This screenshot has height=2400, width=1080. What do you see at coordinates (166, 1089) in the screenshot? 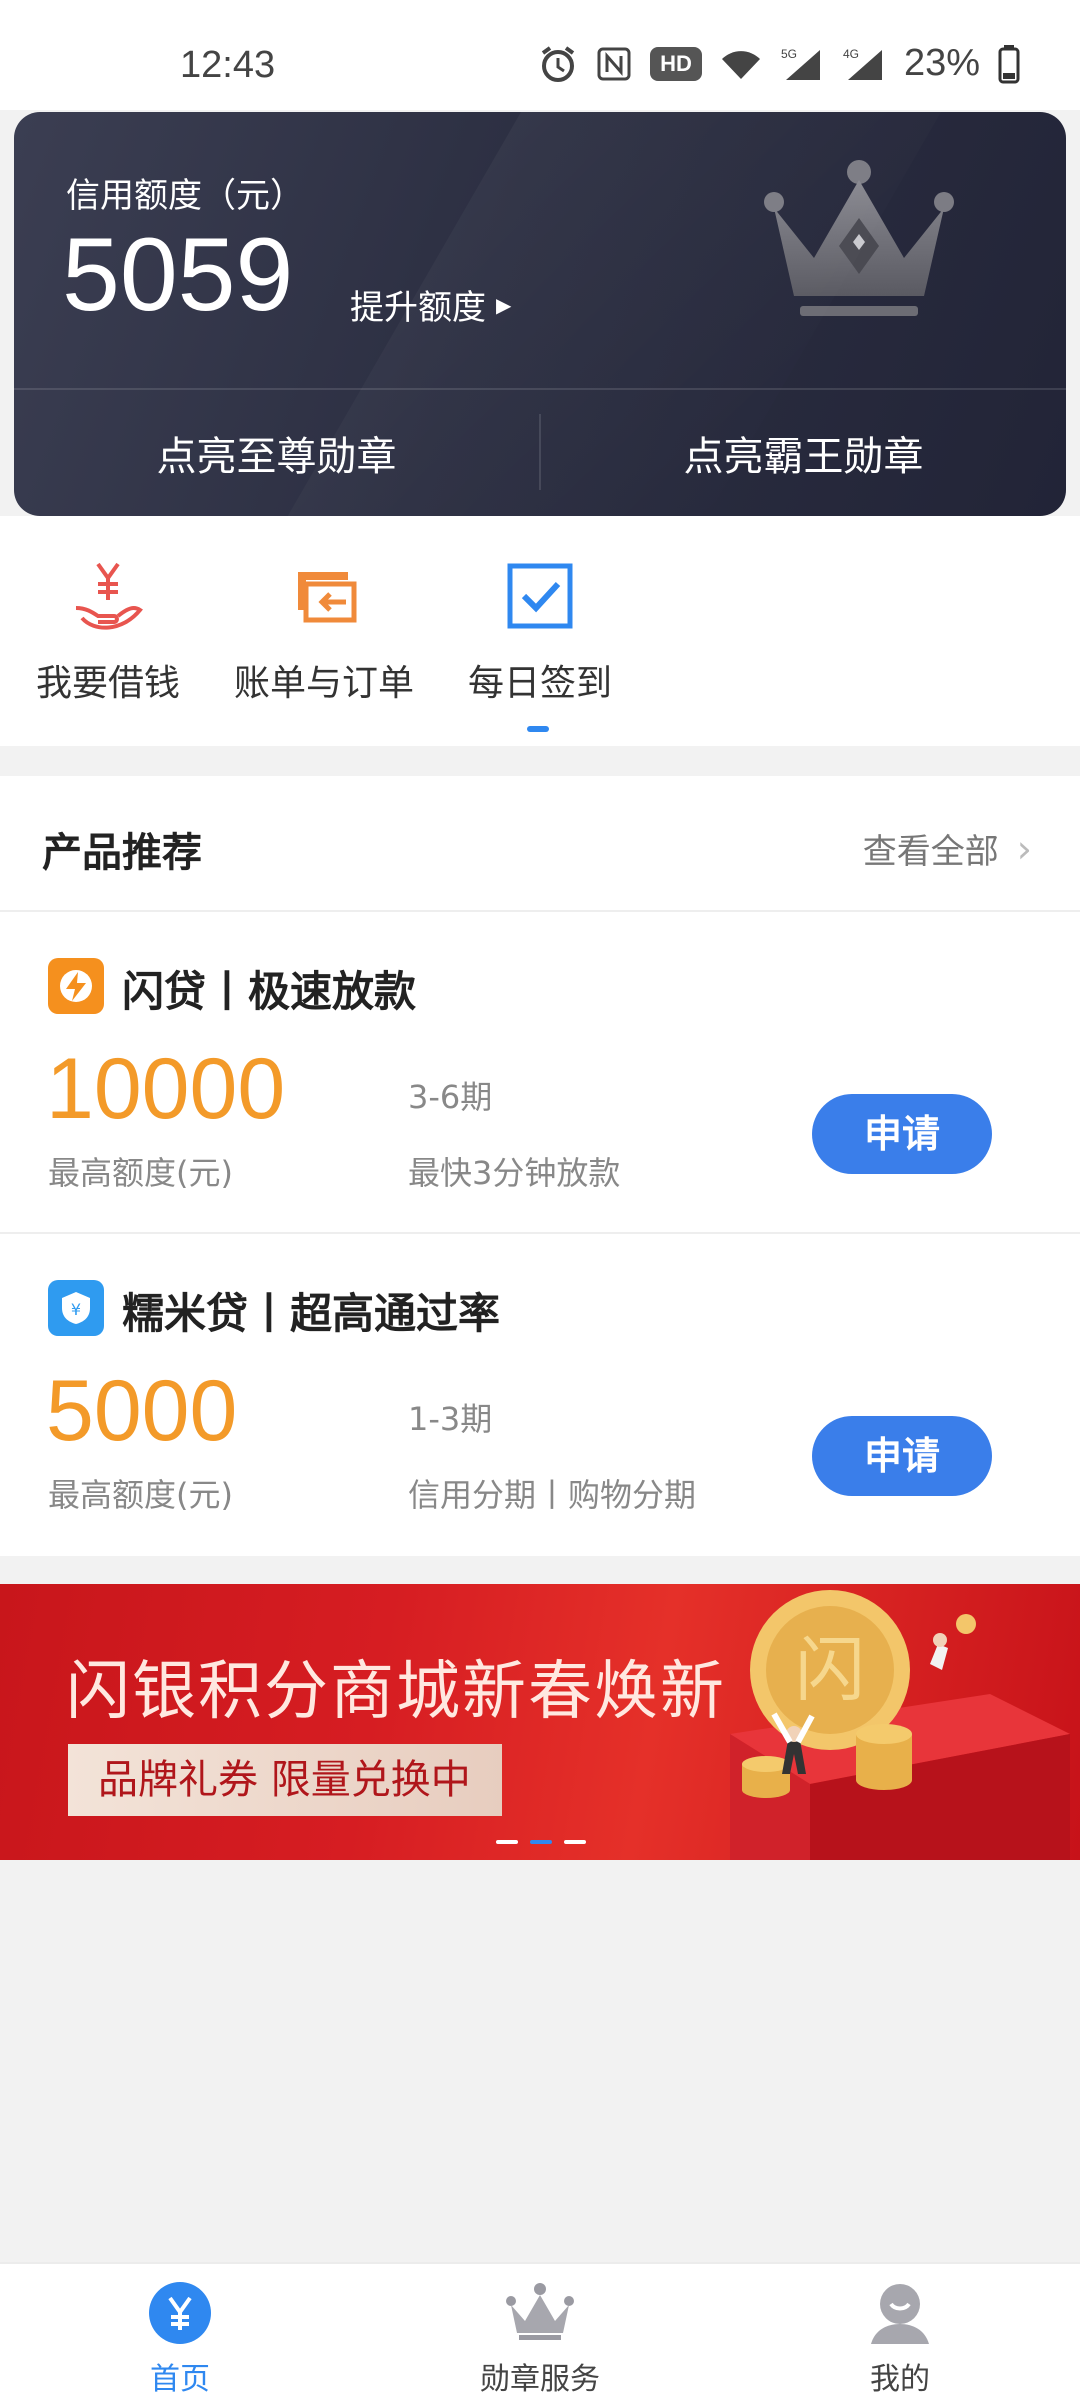
I see `product-max-amount: 10000` at bounding box center [166, 1089].